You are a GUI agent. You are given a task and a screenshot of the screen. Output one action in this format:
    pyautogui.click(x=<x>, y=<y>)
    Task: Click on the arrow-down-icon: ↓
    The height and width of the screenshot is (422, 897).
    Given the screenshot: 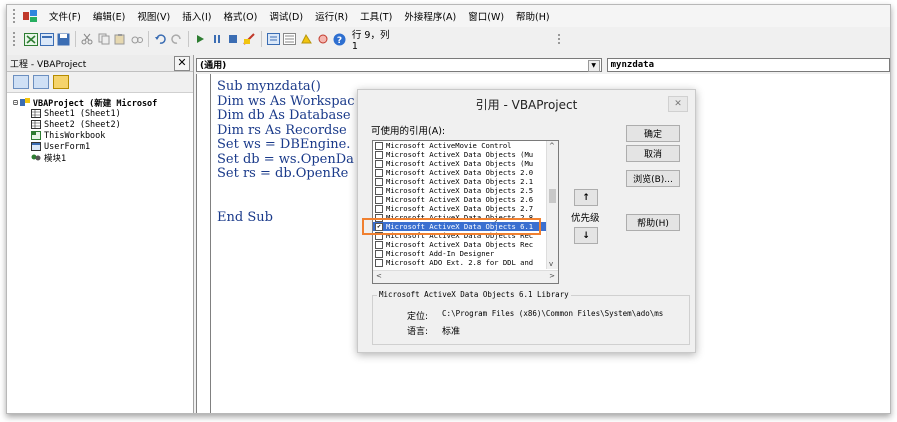 What is the action you would take?
    pyautogui.click(x=586, y=235)
    